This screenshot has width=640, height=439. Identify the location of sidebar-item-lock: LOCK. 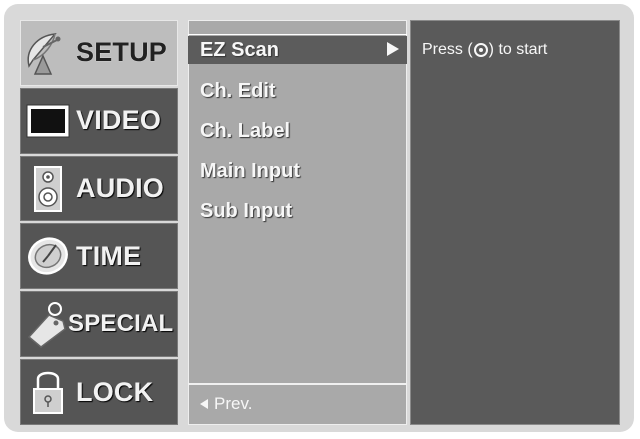
(99, 392).